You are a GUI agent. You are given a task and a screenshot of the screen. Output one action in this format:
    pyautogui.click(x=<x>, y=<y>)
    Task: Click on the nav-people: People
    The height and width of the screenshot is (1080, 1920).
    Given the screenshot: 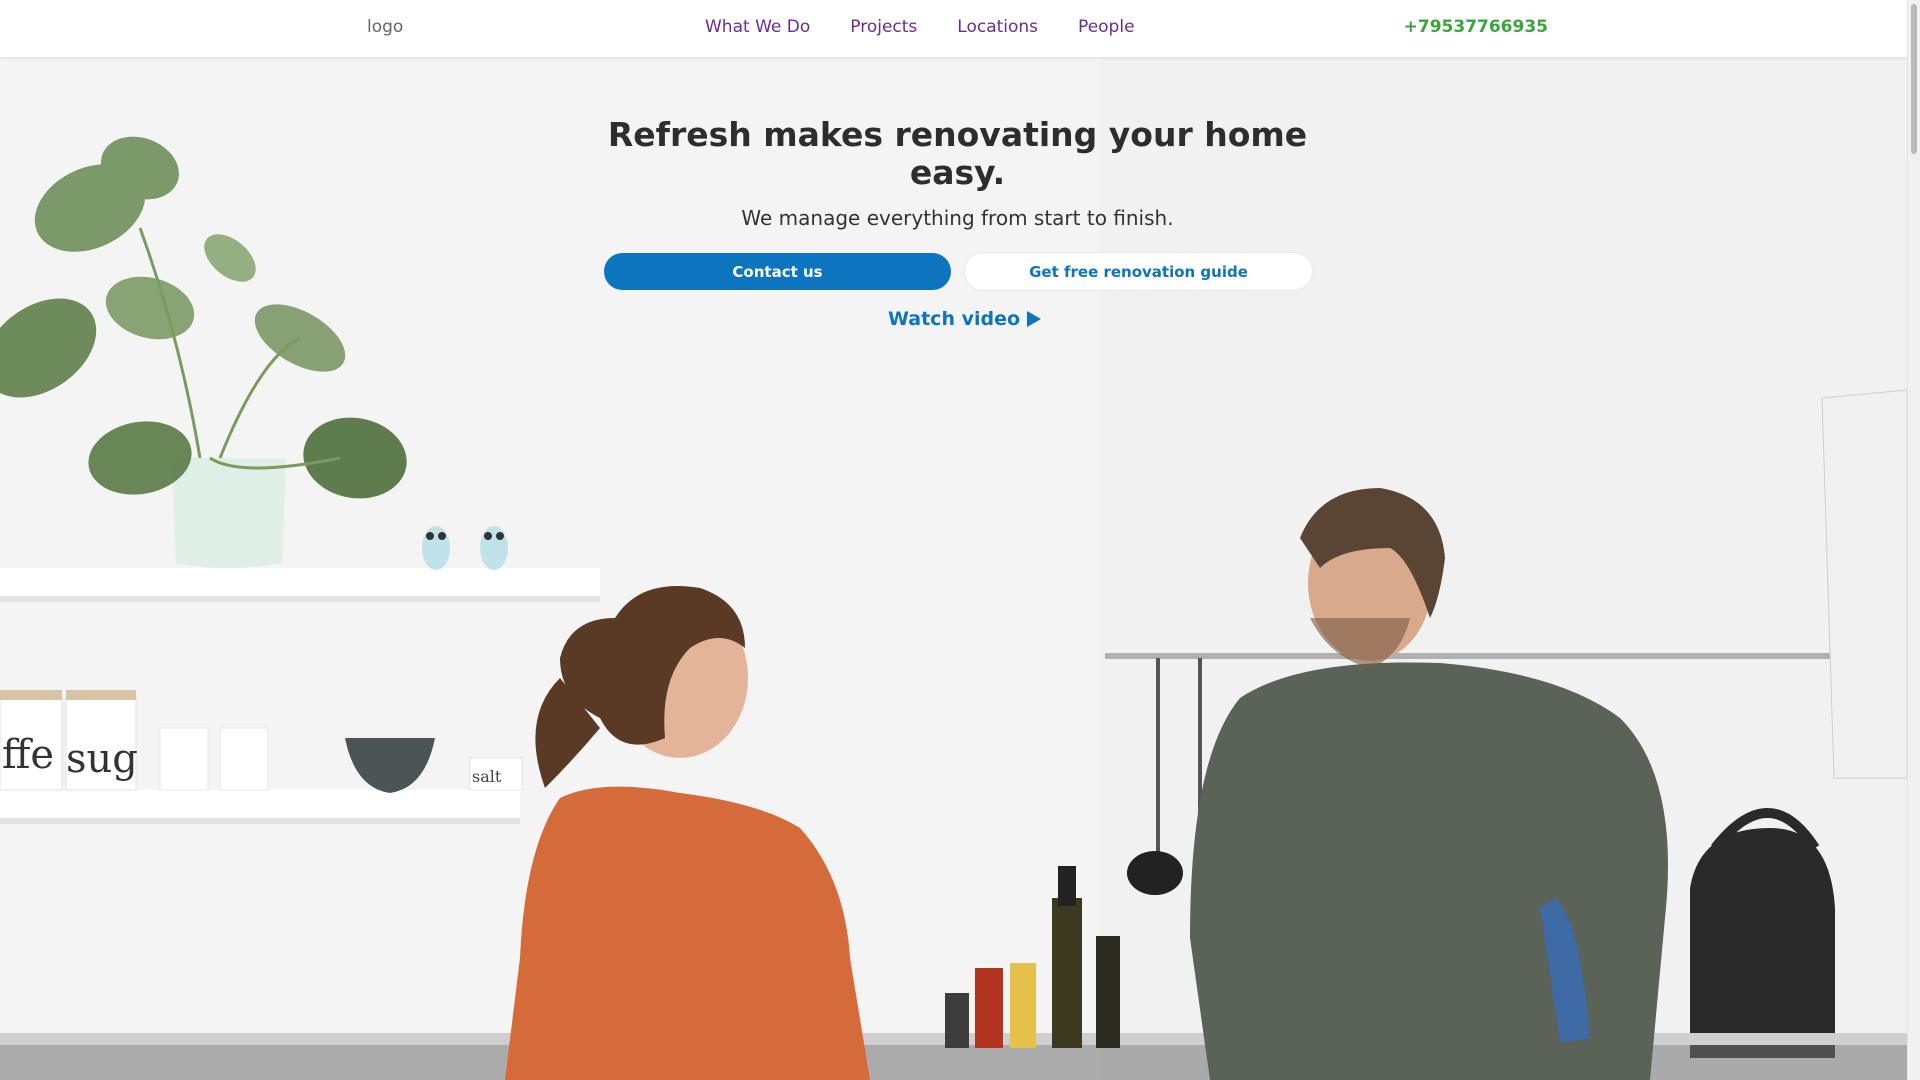 What is the action you would take?
    pyautogui.click(x=1106, y=27)
    